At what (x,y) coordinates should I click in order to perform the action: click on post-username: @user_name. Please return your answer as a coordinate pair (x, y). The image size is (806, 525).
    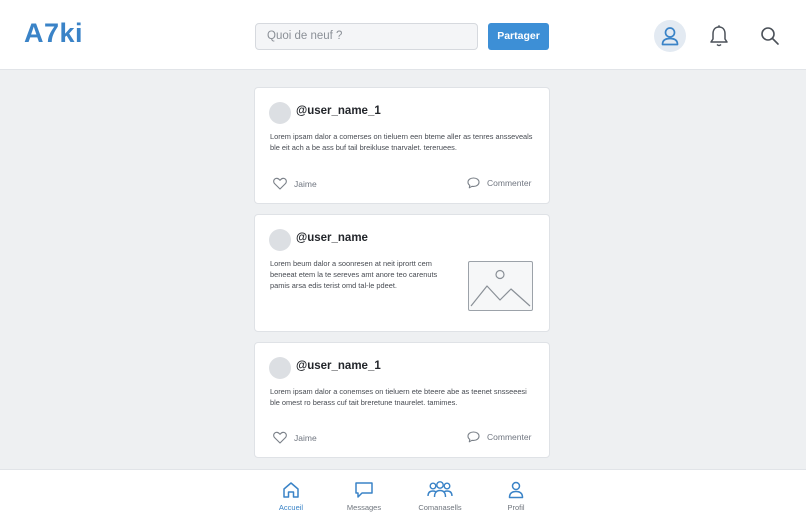
    Looking at the image, I should click on (332, 238).